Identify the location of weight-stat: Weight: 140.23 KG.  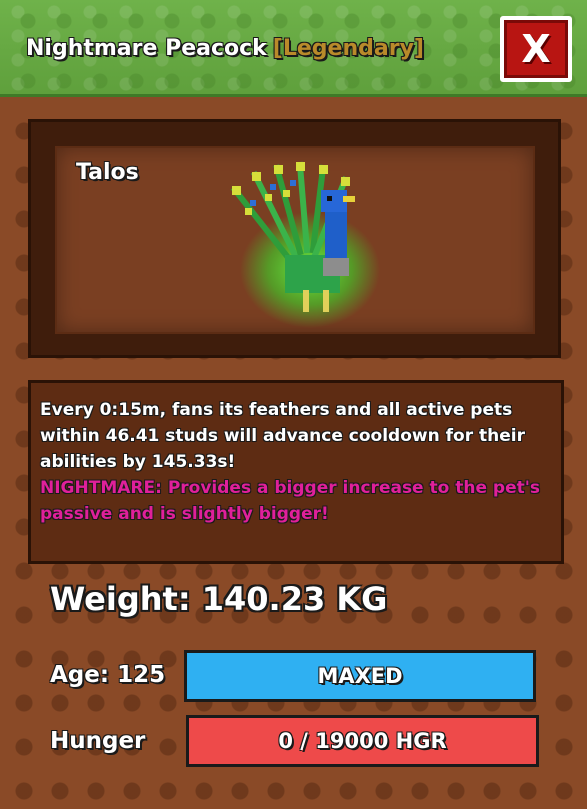
(219, 599).